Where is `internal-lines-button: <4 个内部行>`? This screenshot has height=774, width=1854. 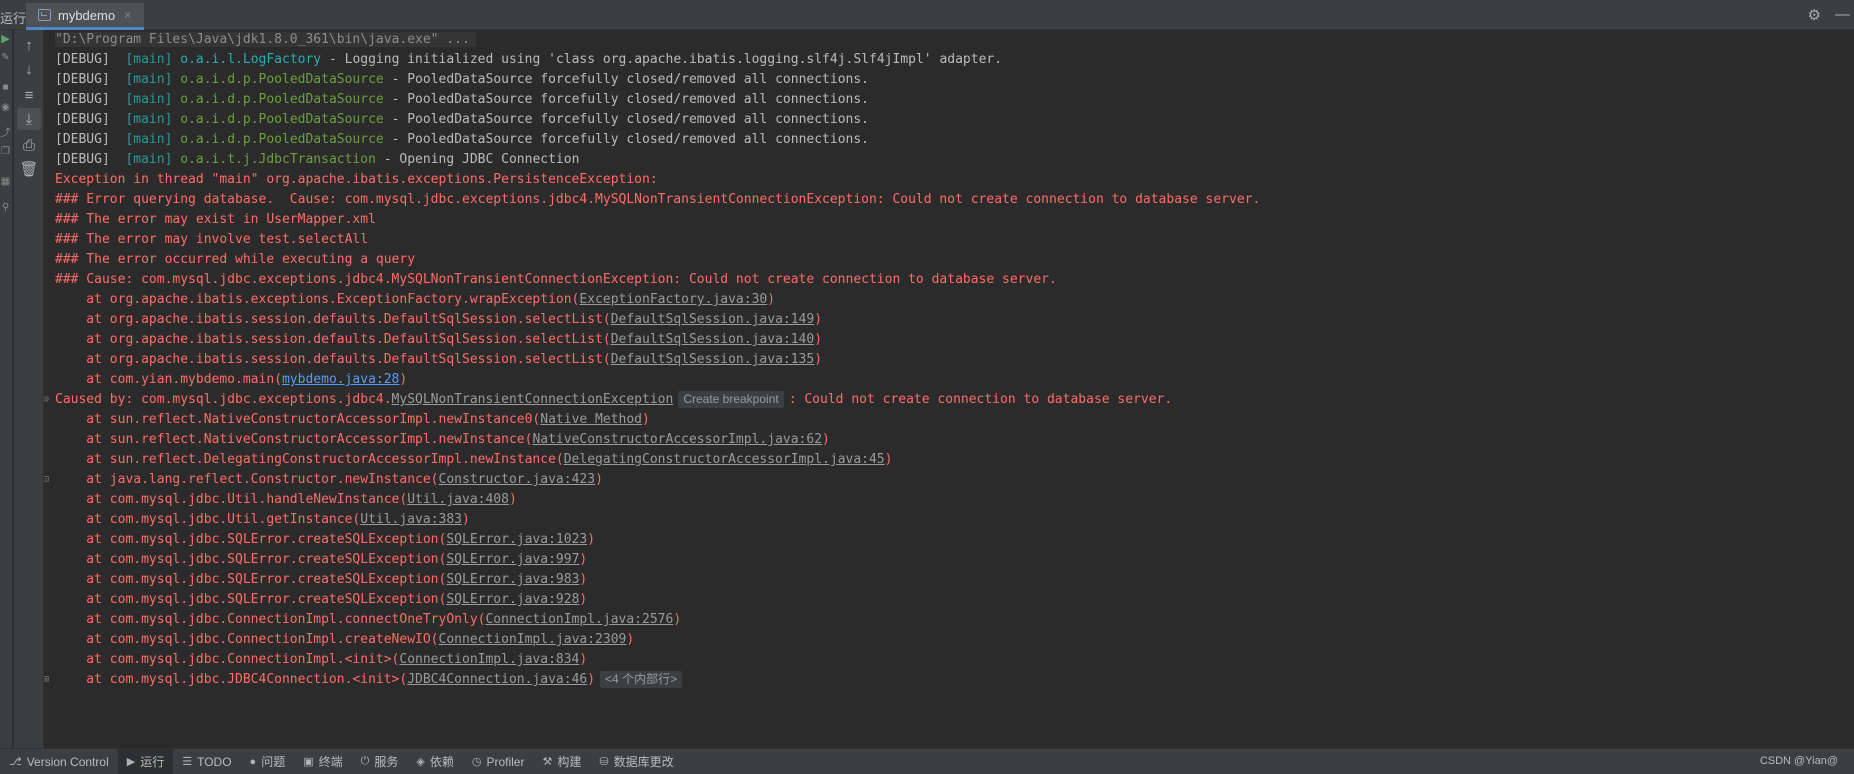
internal-lines-button: <4 个内部行> is located at coordinates (641, 679).